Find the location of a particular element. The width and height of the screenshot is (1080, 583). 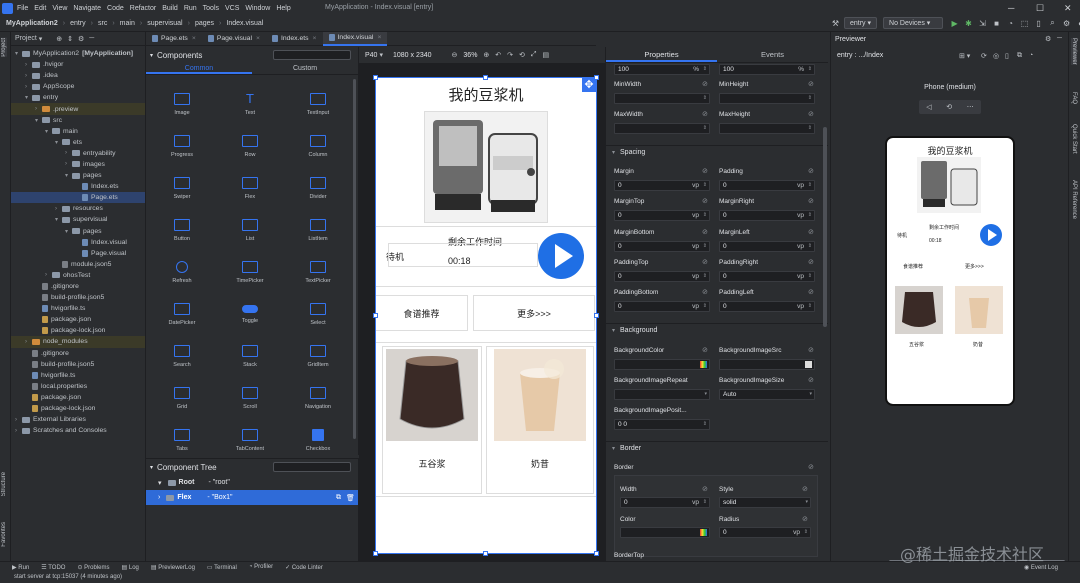

run-config-select: entry ▾ is located at coordinates (861, 23).